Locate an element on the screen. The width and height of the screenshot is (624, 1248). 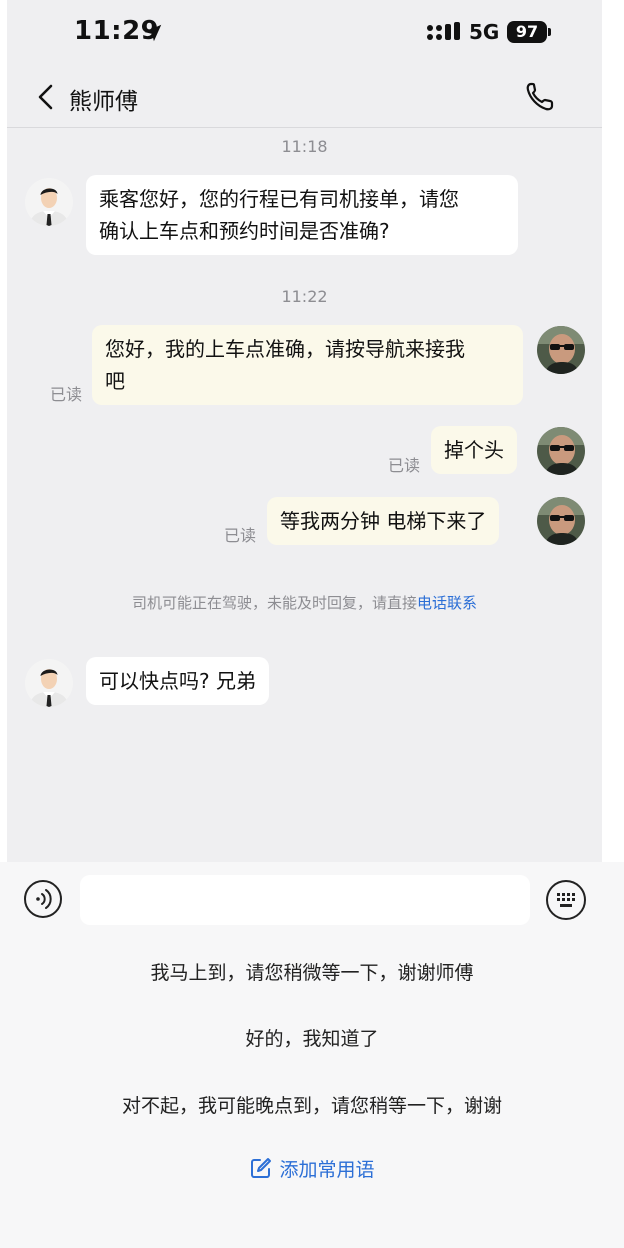
keyboard-button is located at coordinates (566, 900).